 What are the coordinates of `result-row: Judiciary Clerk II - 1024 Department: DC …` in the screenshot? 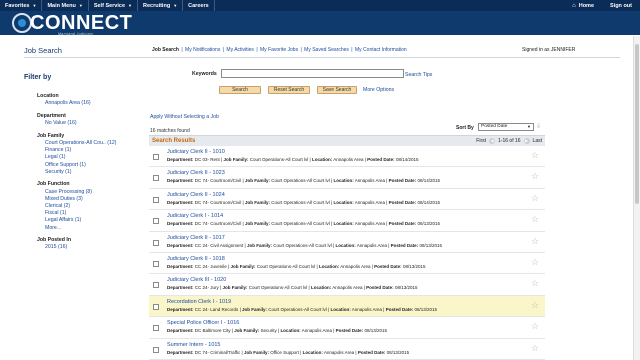 It's located at (347, 200).